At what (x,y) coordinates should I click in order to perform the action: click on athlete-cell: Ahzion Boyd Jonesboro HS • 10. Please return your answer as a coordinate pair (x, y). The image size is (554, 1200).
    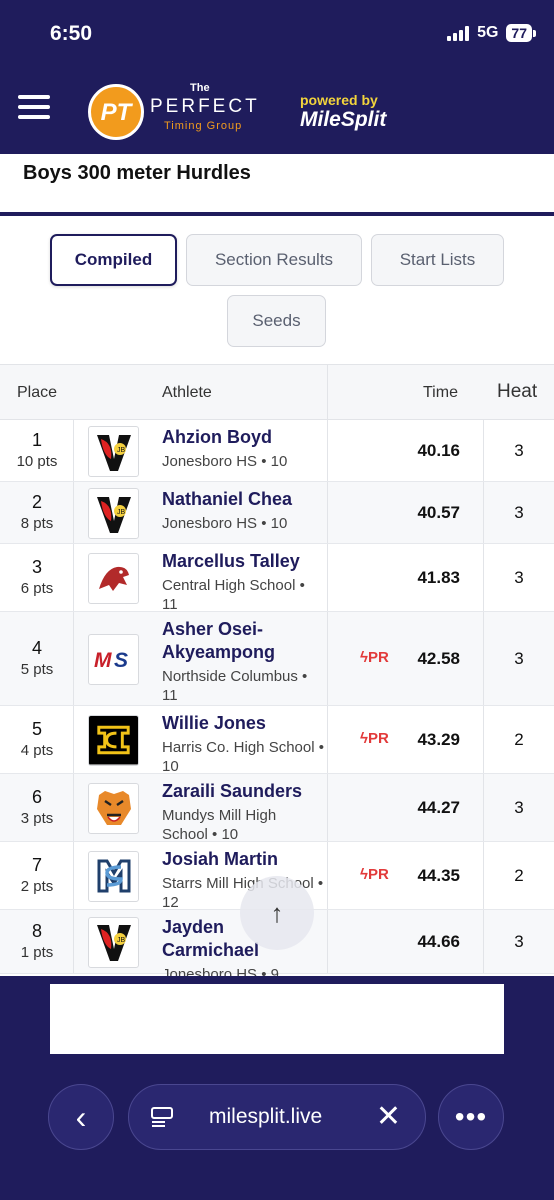
    Looking at the image, I should click on (243, 448).